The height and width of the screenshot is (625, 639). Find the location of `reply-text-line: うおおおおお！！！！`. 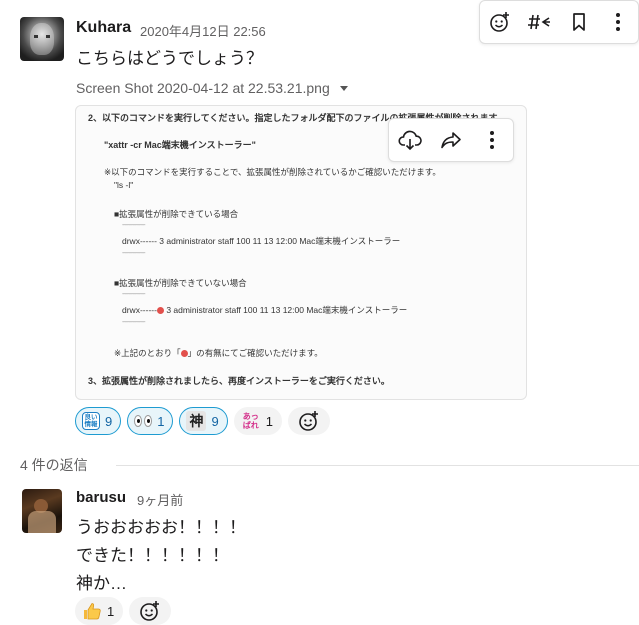

reply-text-line: うおおおおお！！！！ is located at coordinates (161, 527).